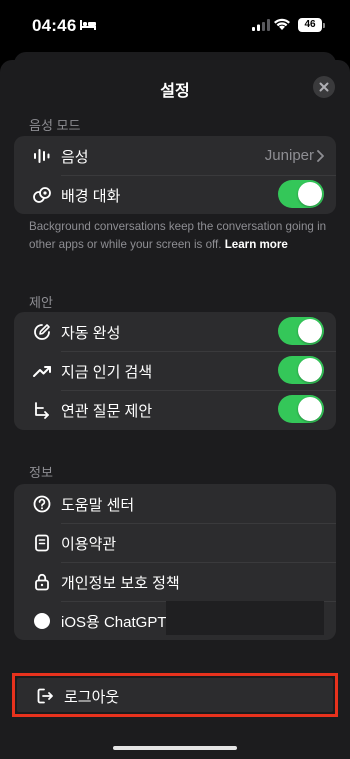  I want to click on voice-row: 음성 Juniper, so click(175, 155).